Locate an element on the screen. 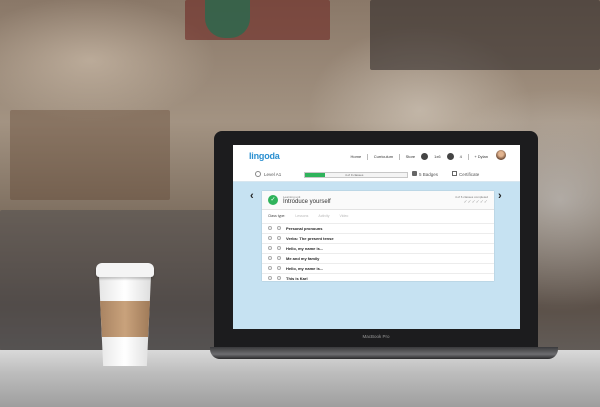 Image resolution: width=600 pixels, height=407 pixels. nav-curriculum: Curriculum is located at coordinates (383, 156).